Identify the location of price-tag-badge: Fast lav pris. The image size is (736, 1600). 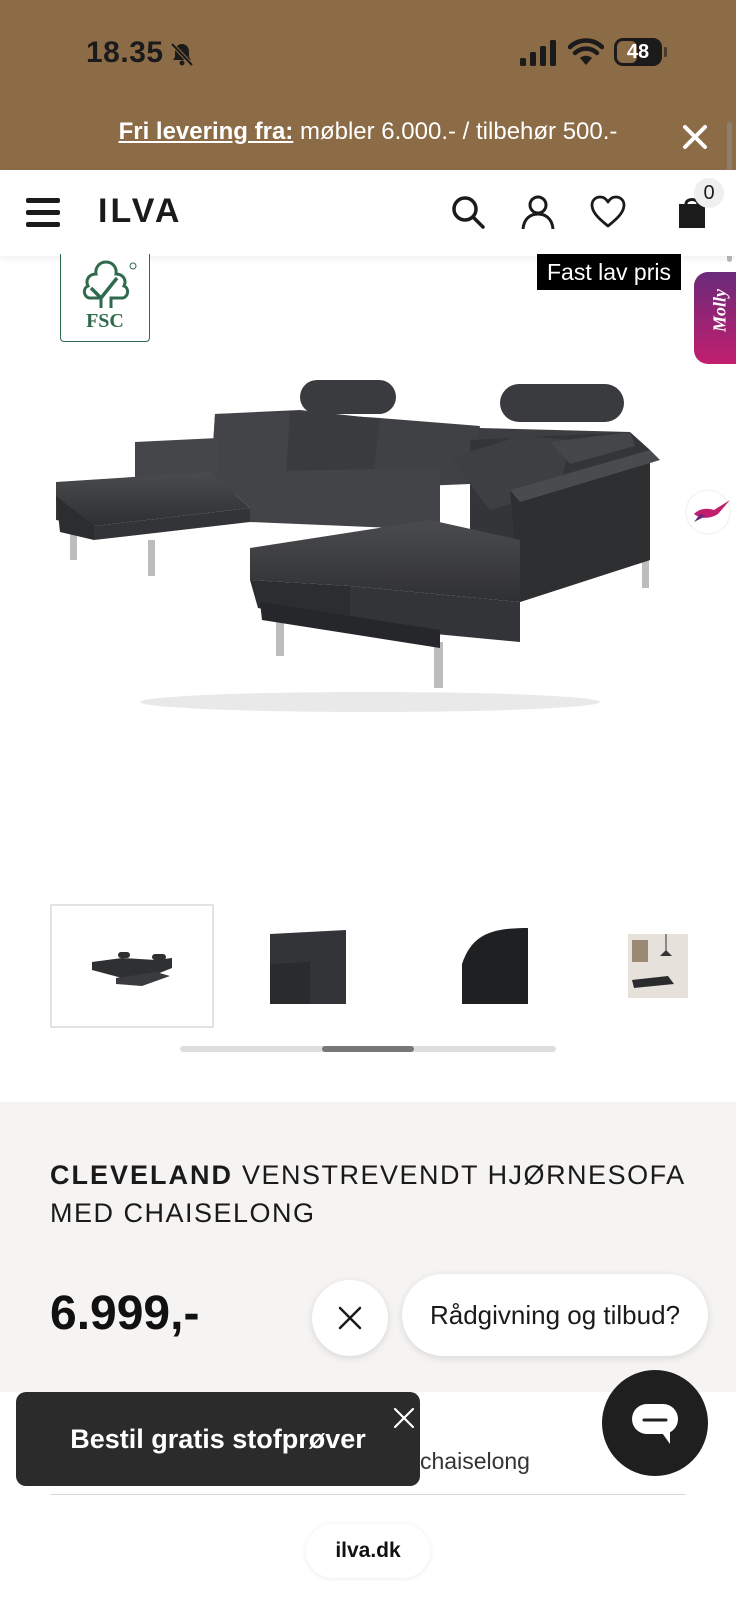
(609, 272).